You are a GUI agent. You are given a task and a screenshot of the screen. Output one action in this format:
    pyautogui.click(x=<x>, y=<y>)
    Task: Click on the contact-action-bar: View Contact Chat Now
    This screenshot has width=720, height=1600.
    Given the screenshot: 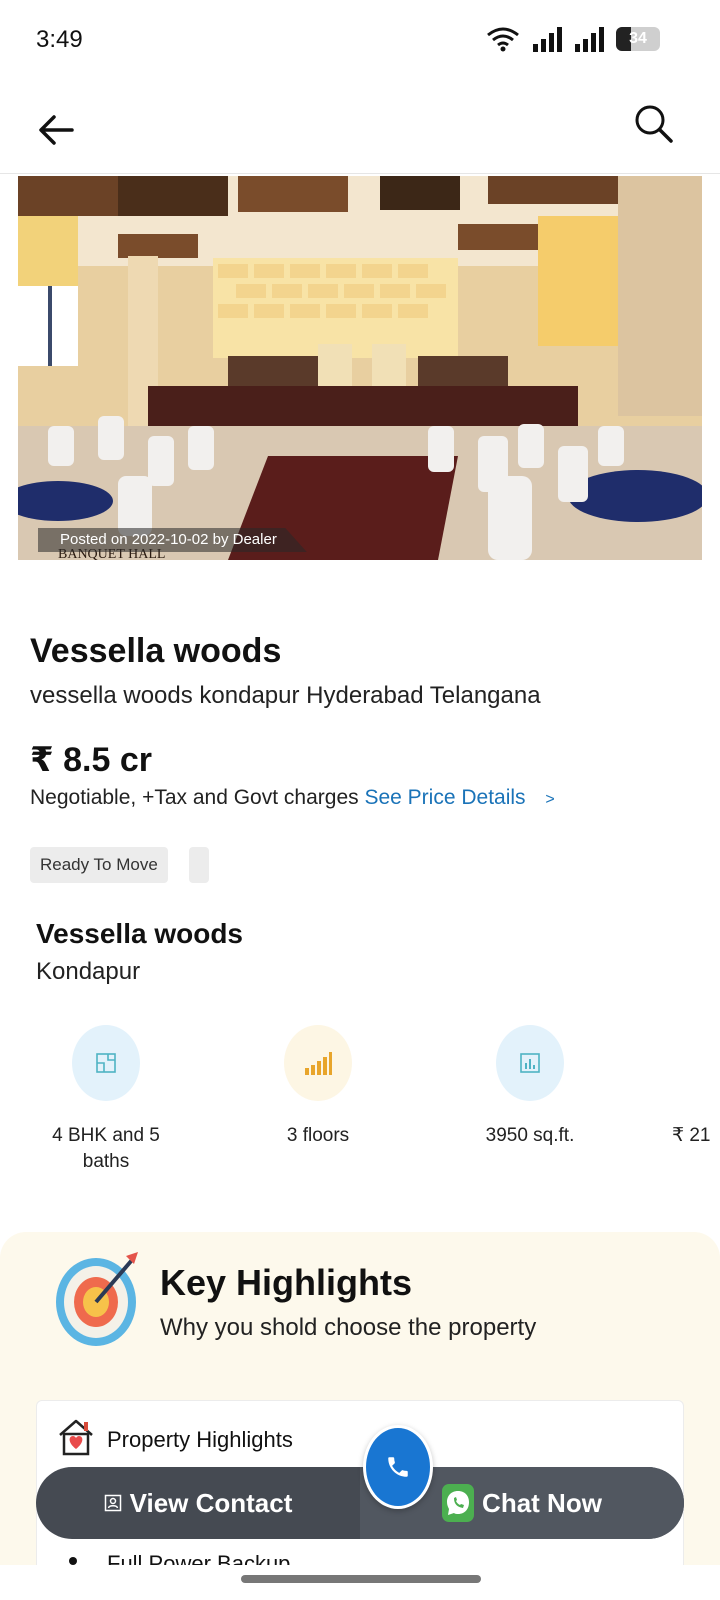 What is the action you would take?
    pyautogui.click(x=360, y=1503)
    